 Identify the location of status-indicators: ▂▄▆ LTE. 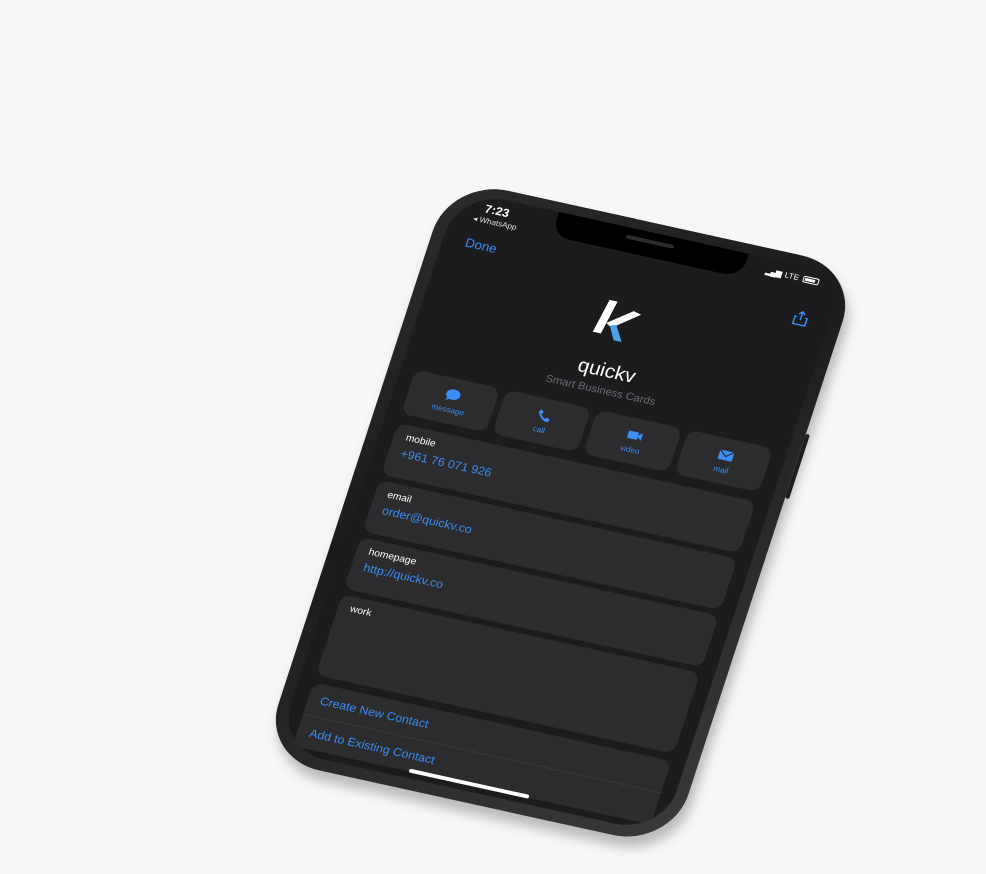
(793, 277).